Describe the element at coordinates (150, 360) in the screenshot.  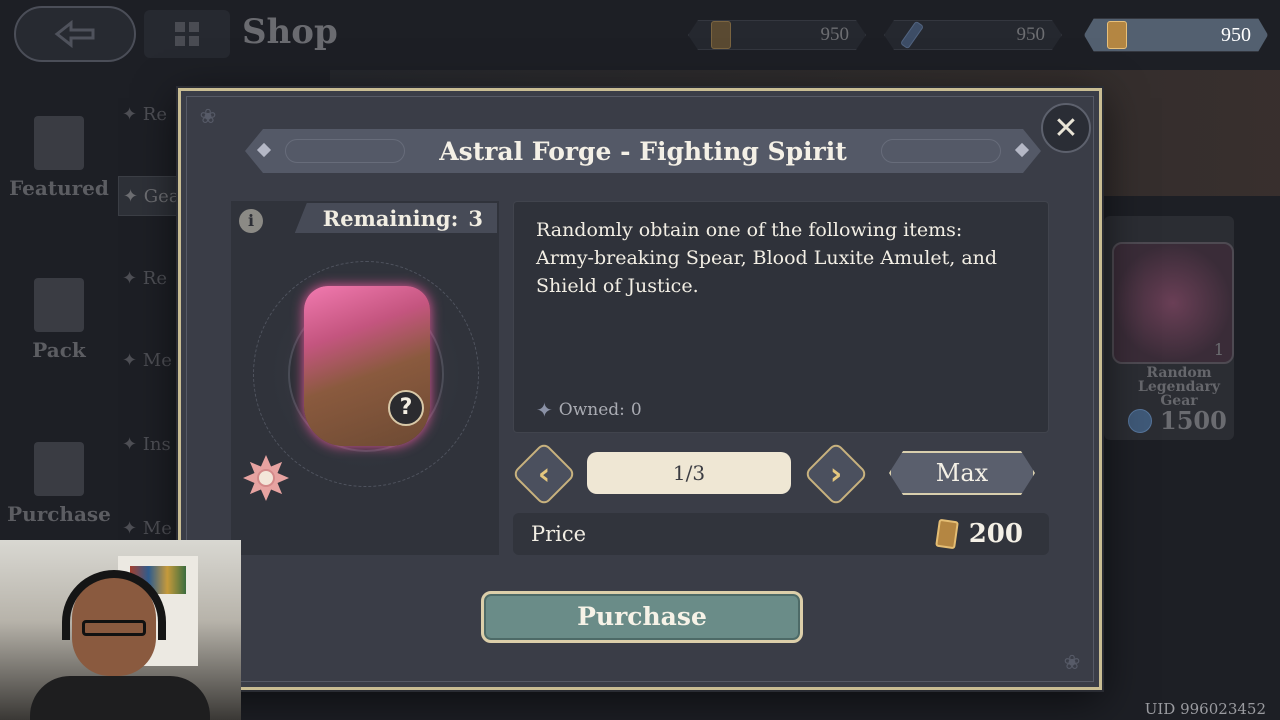
I see `sub-nav-item: ✦ Me` at that location.